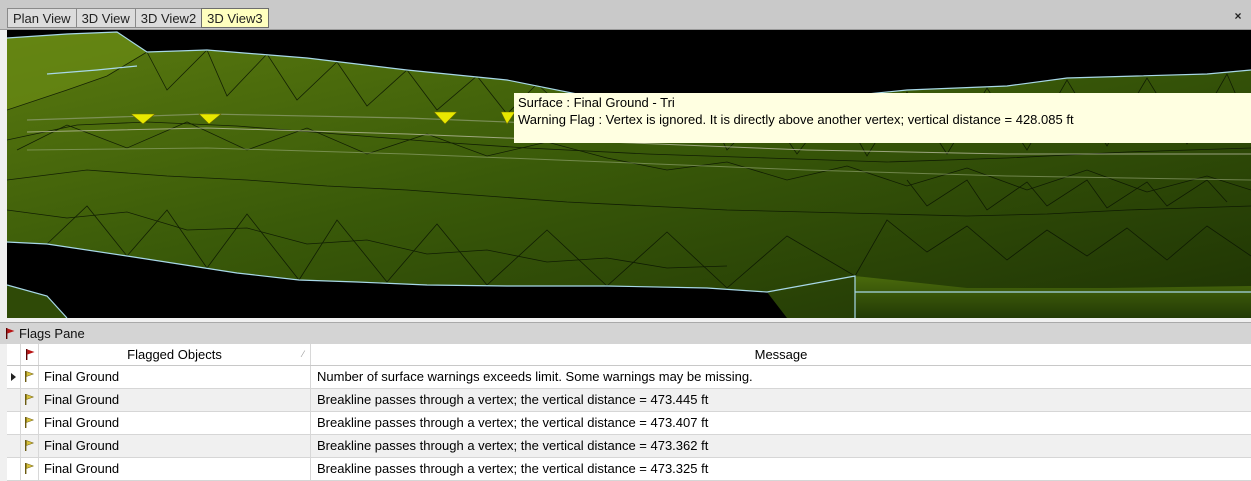  I want to click on flagged-objects-column-header: Flagged Objects ⁄, so click(175, 354).